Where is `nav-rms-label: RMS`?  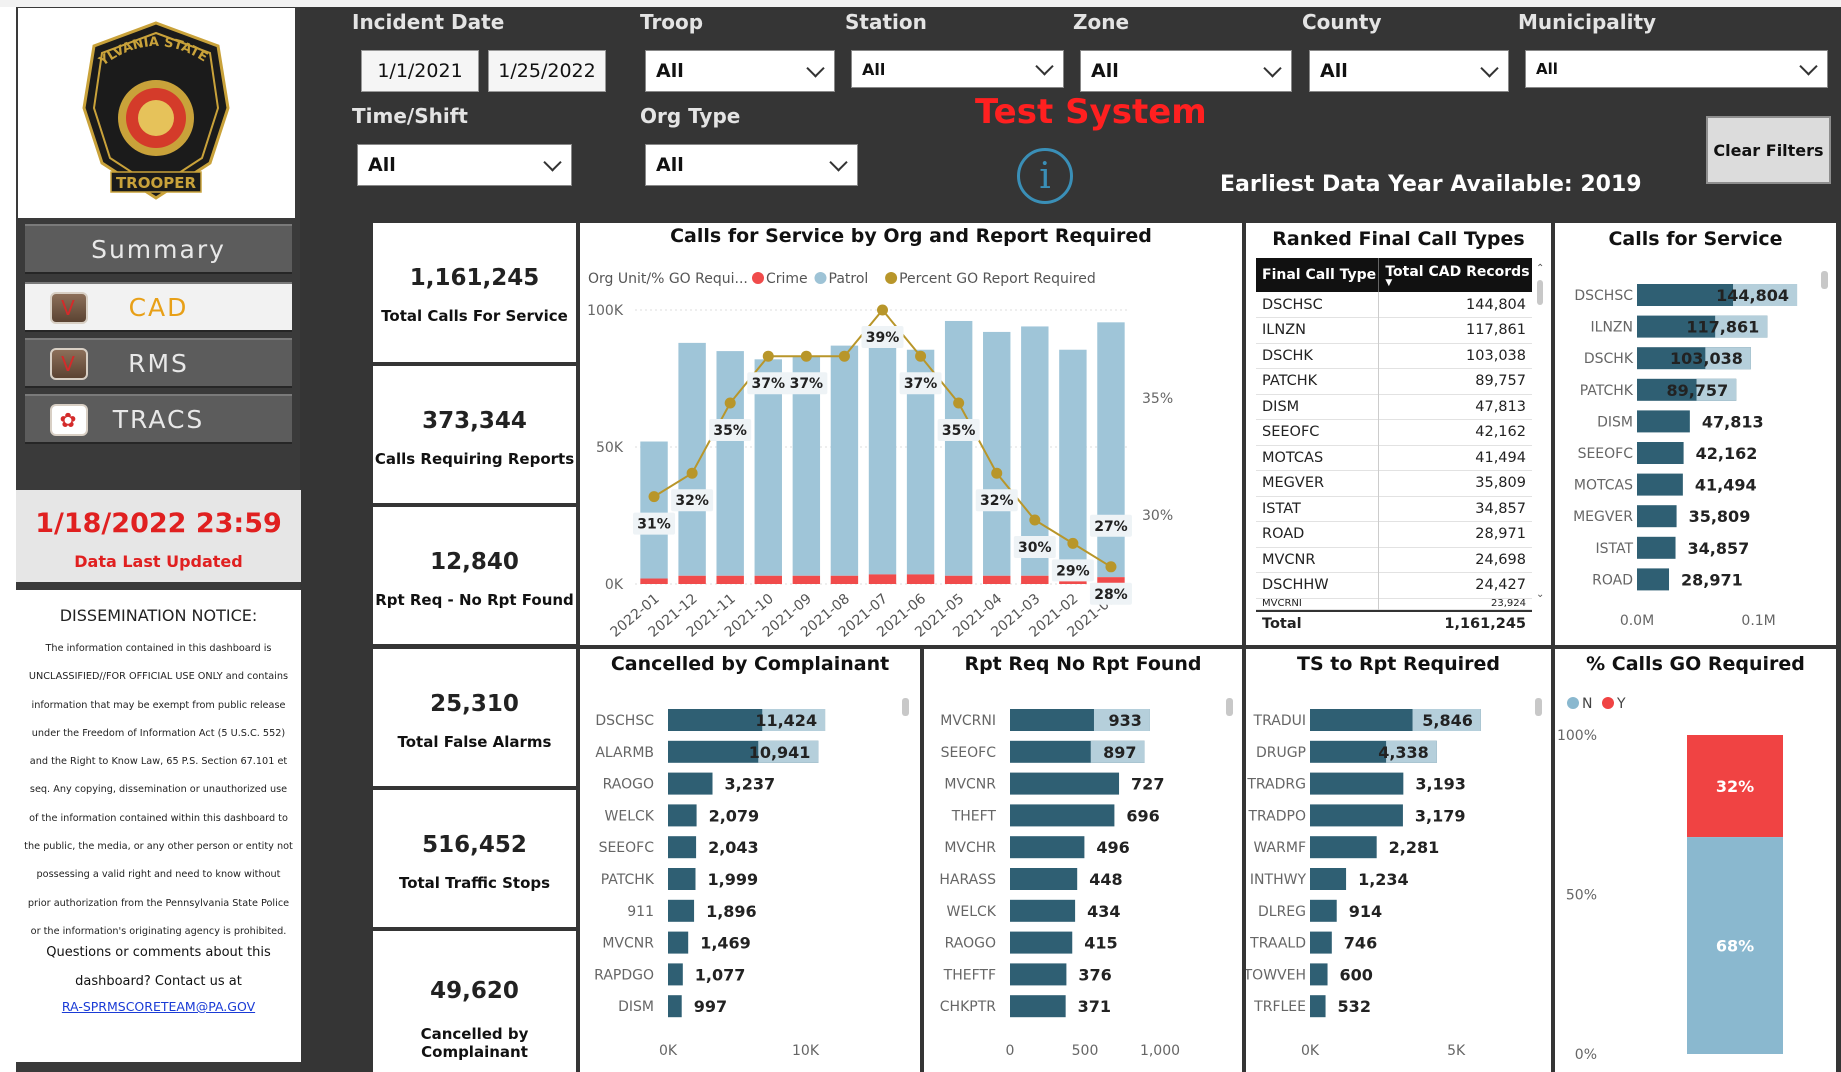
nav-rms-label: RMS is located at coordinates (158, 363).